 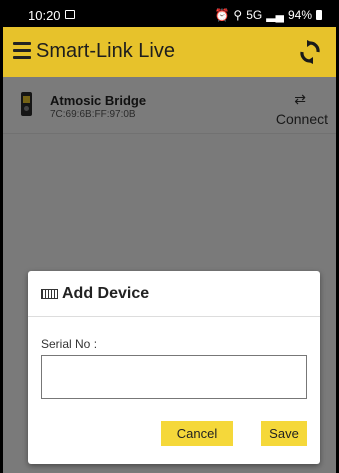 What do you see at coordinates (70, 14) in the screenshot?
I see `image-notification-icon` at bounding box center [70, 14].